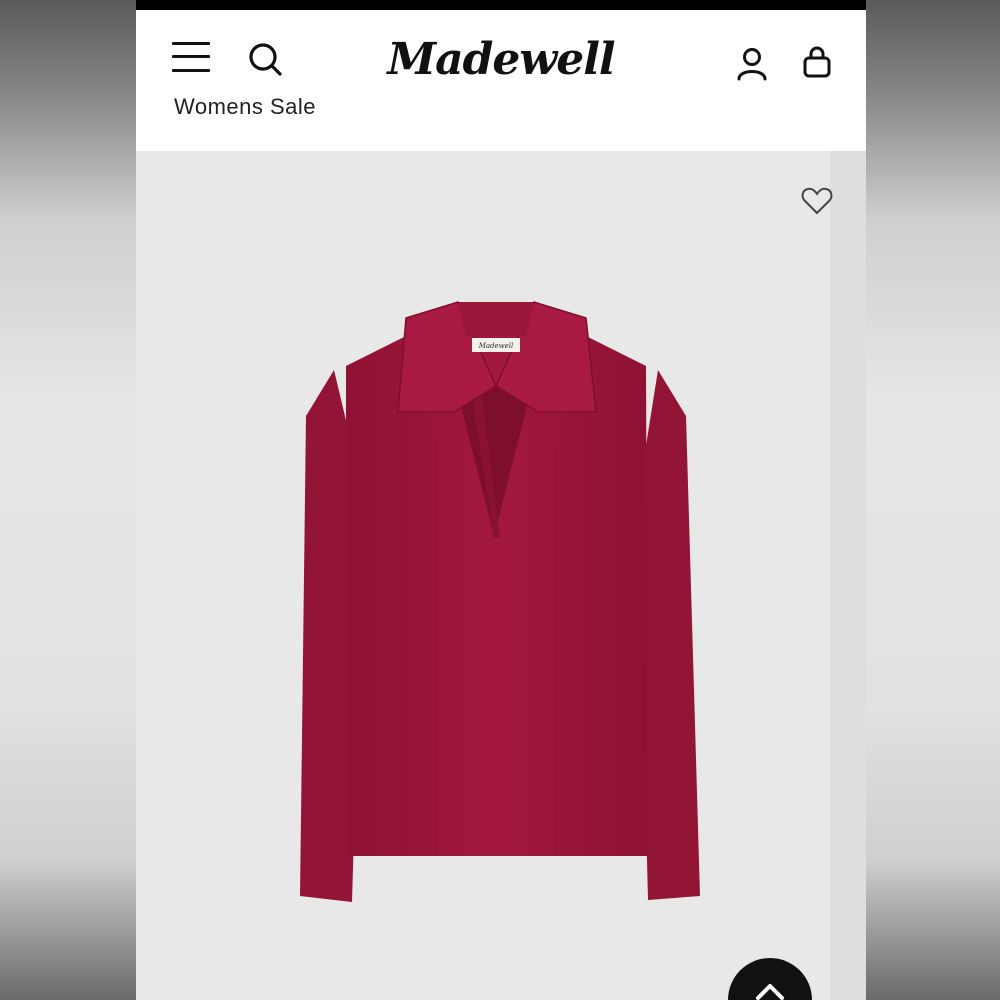 The image size is (1000, 1000). Describe the element at coordinates (68, 500) in the screenshot. I see `background-blur-left` at that location.